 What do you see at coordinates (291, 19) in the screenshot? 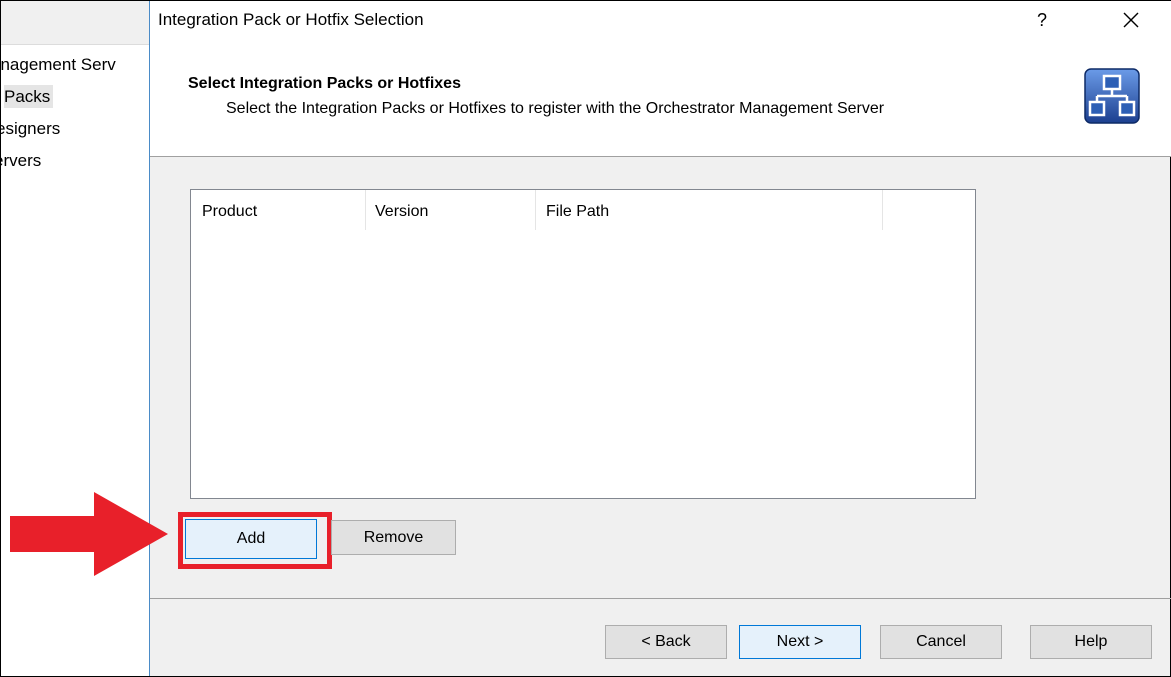
I see `dialog-title: Integration Pack or Hotfix Selection` at bounding box center [291, 19].